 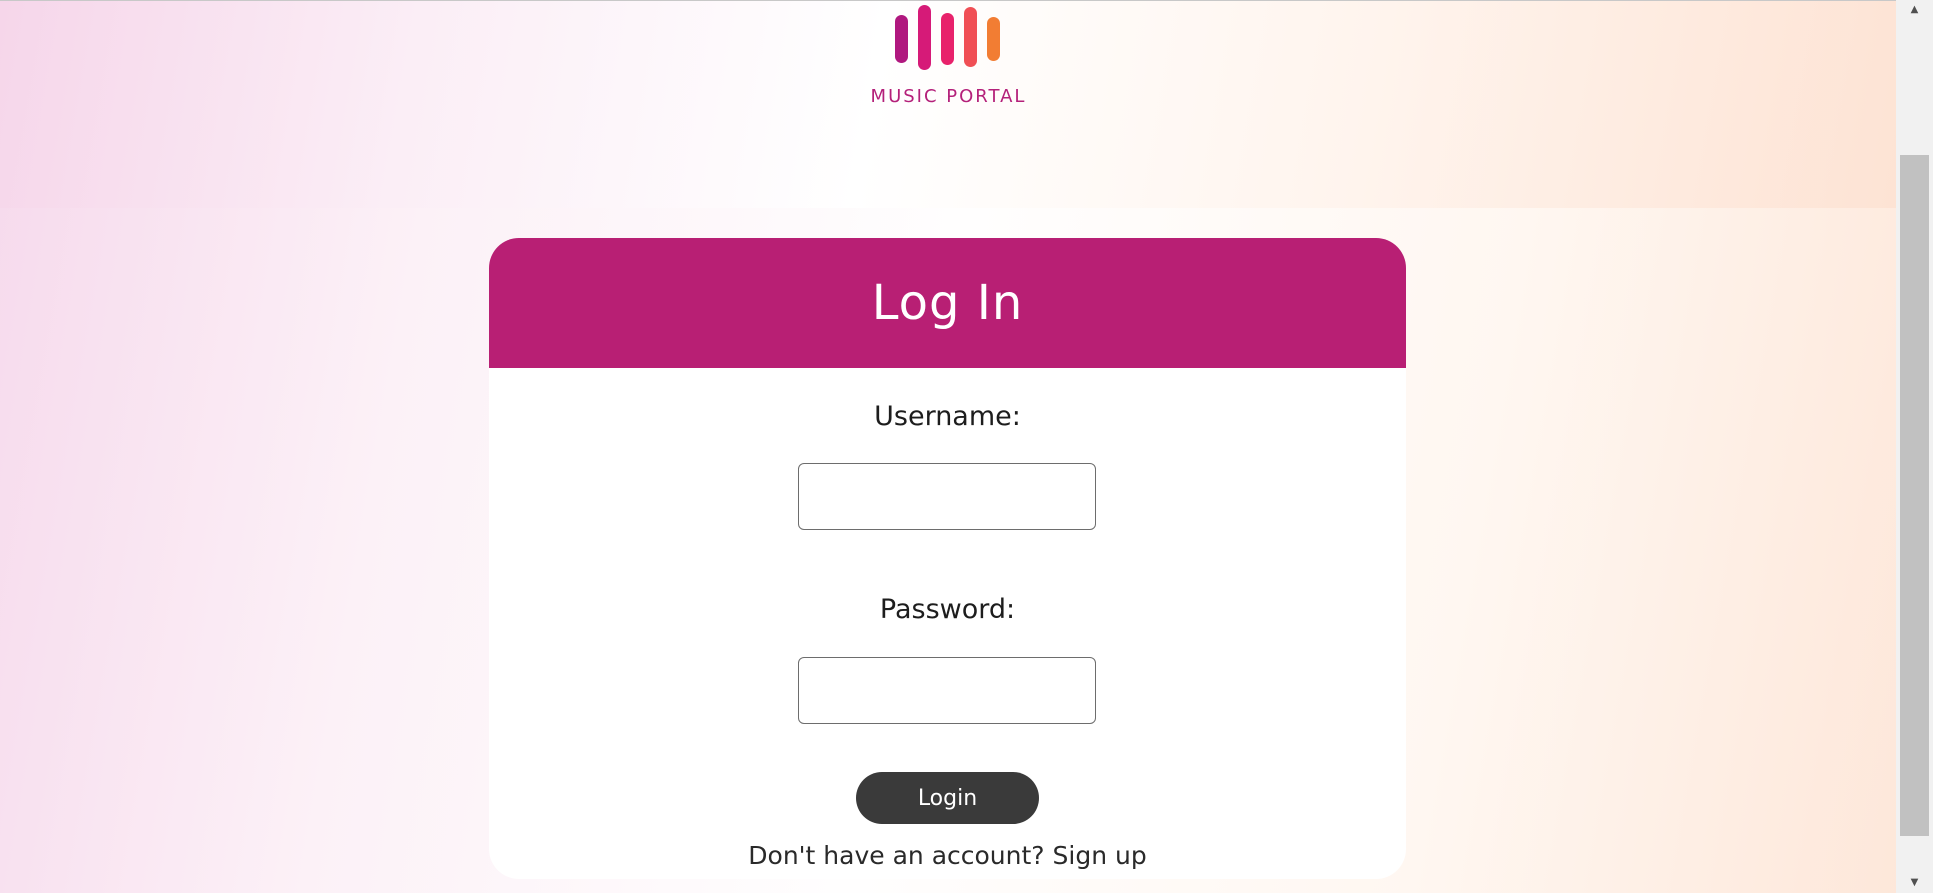 What do you see at coordinates (1100, 855) in the screenshot?
I see `signup-link: Sign up` at bounding box center [1100, 855].